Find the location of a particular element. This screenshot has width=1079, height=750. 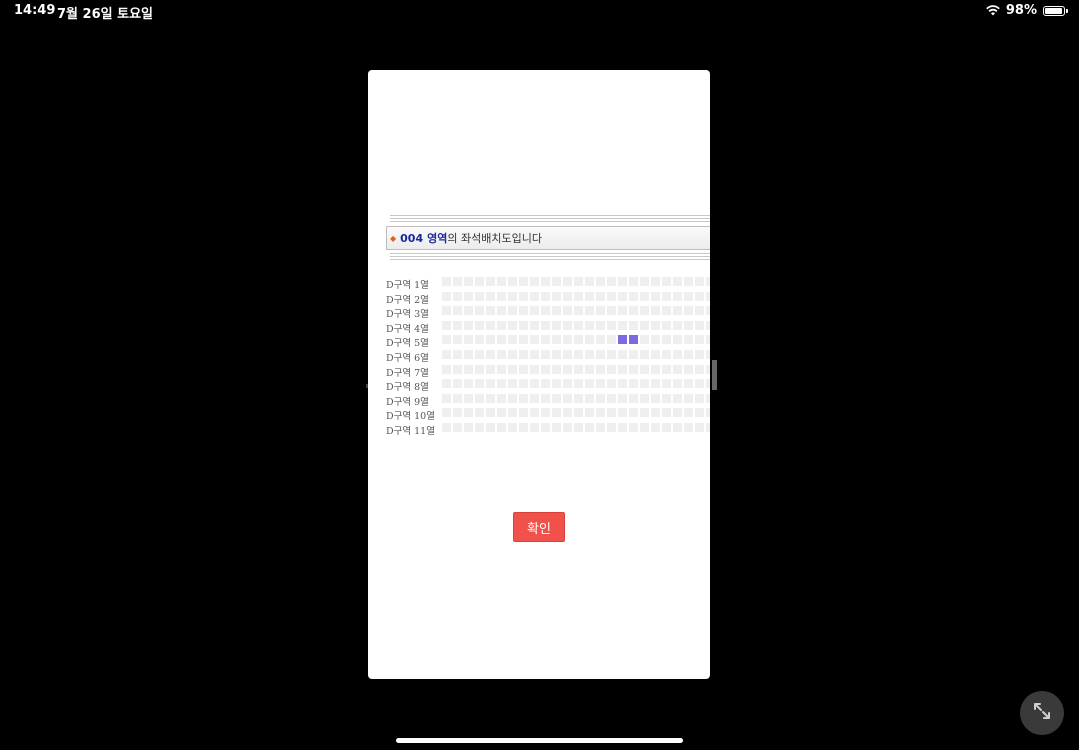

status-time: 14:49 is located at coordinates (35, 10).